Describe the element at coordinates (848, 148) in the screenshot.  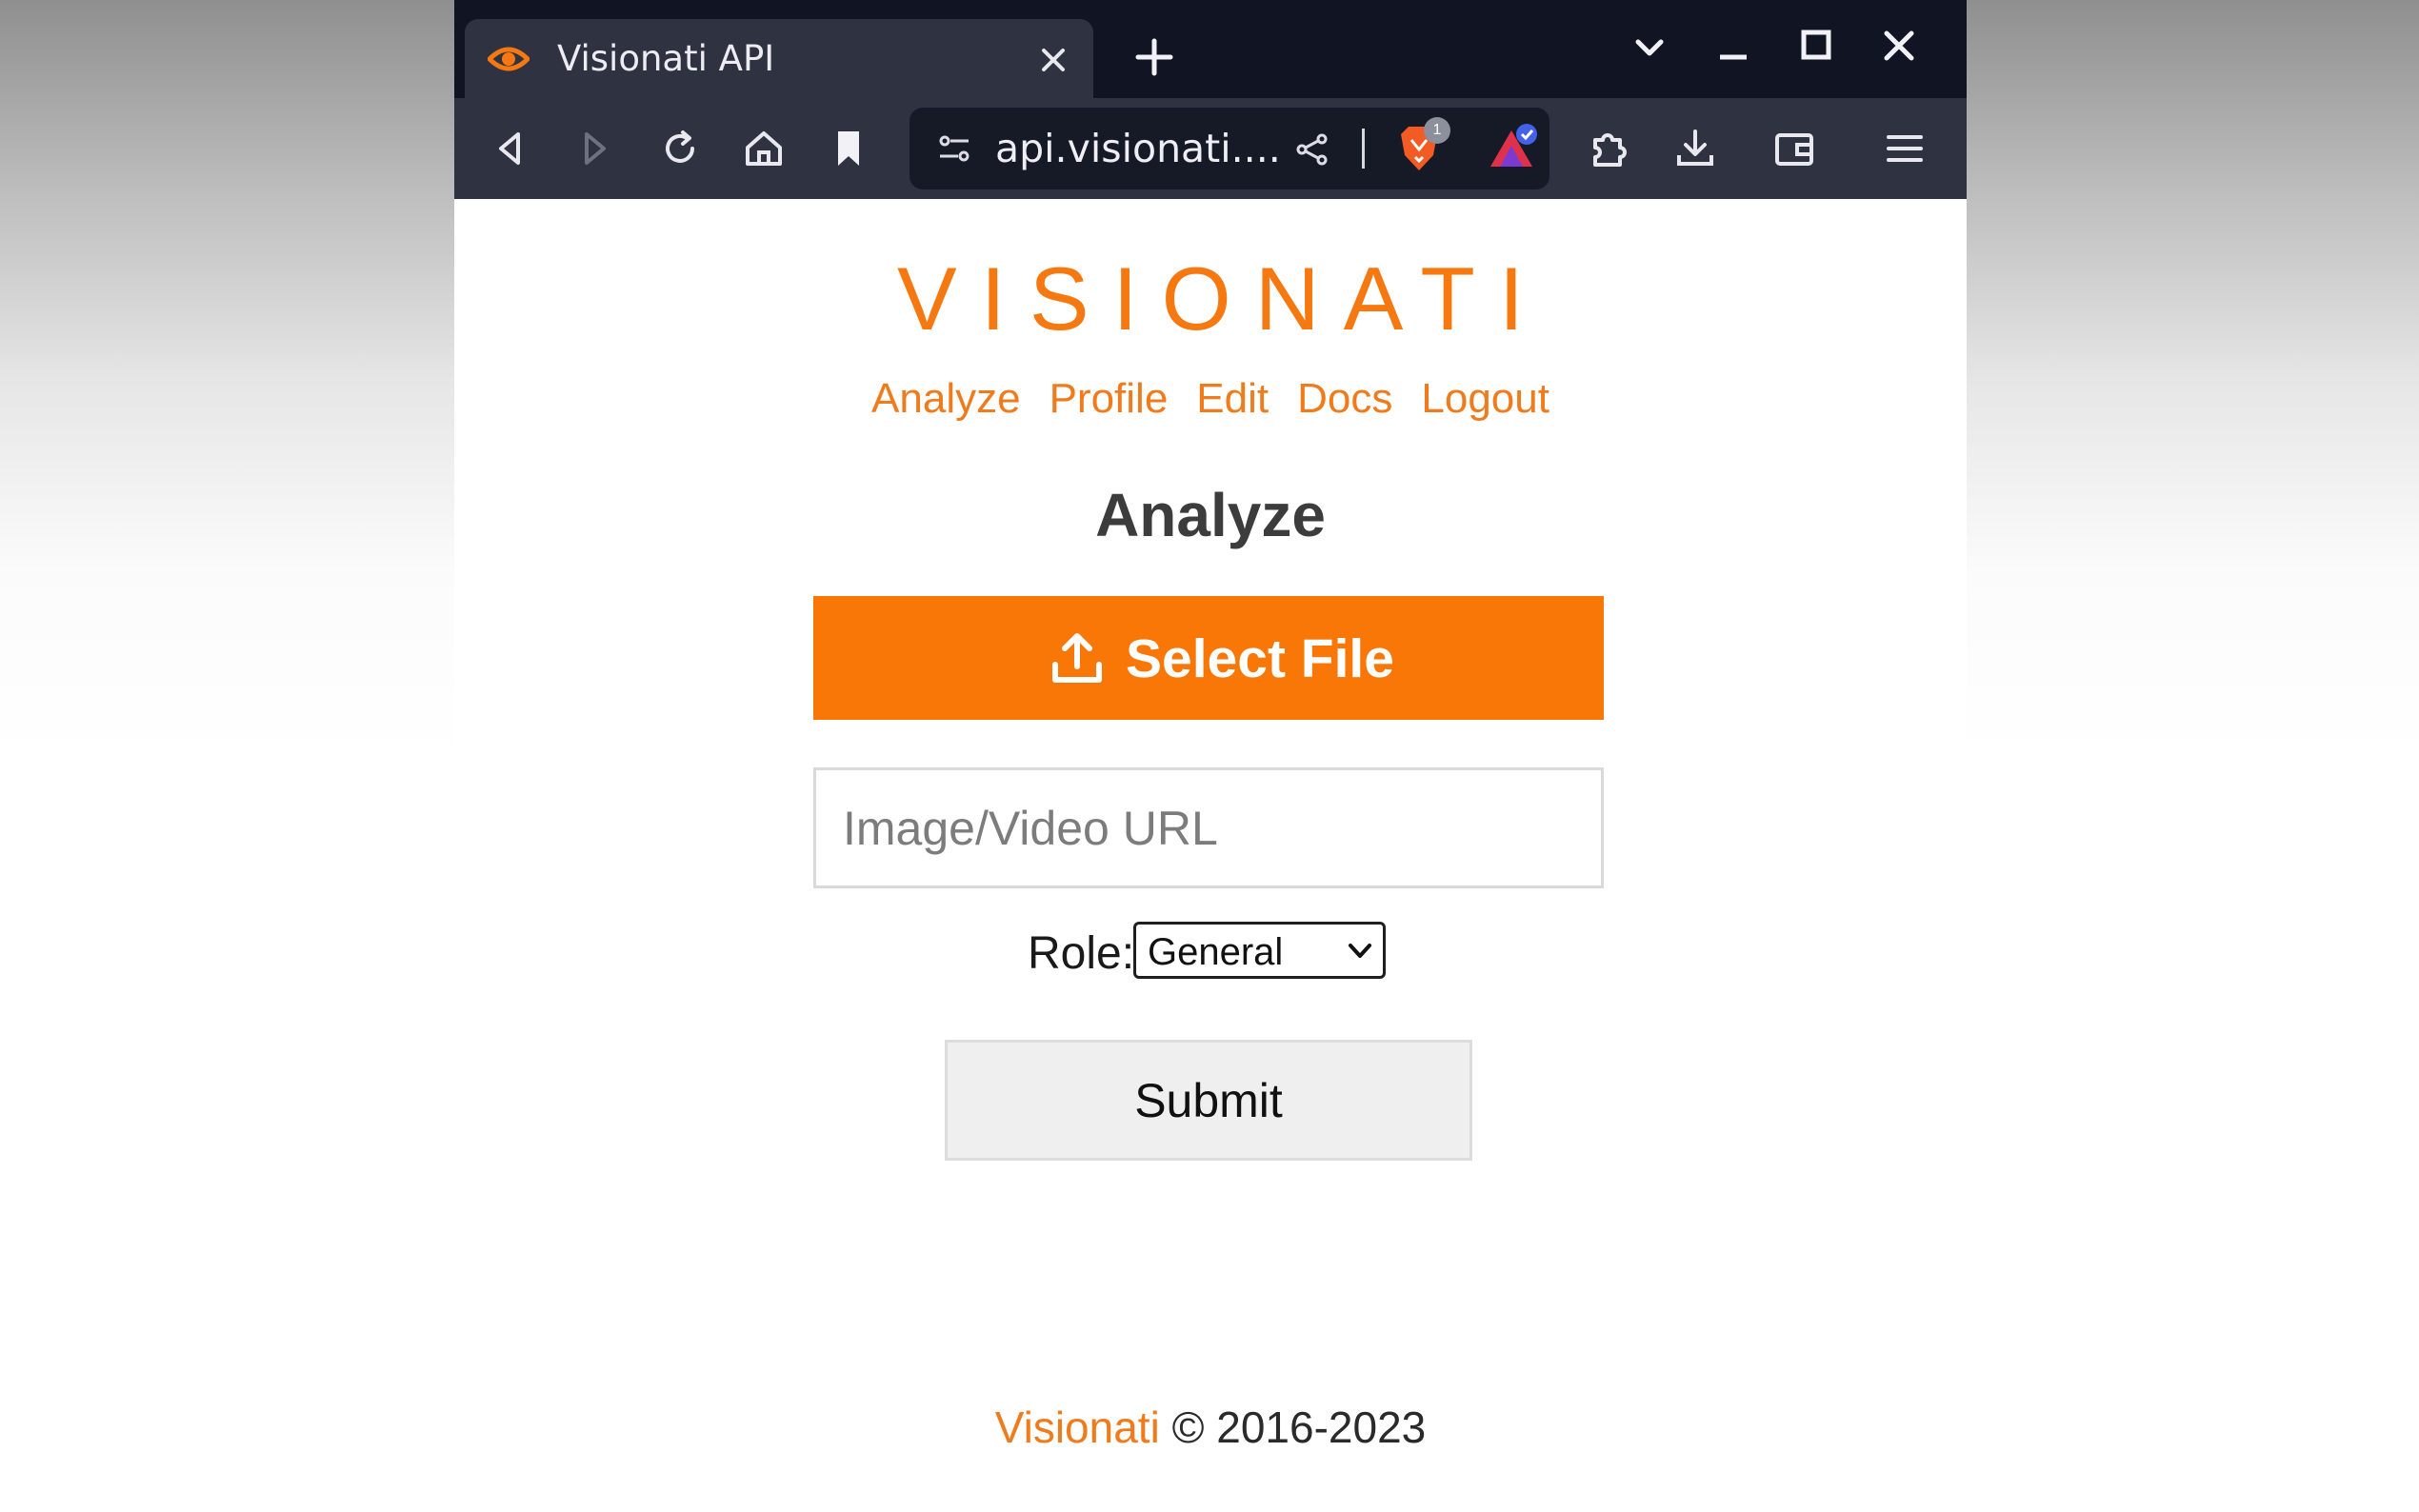
I see `bookmark-icon` at that location.